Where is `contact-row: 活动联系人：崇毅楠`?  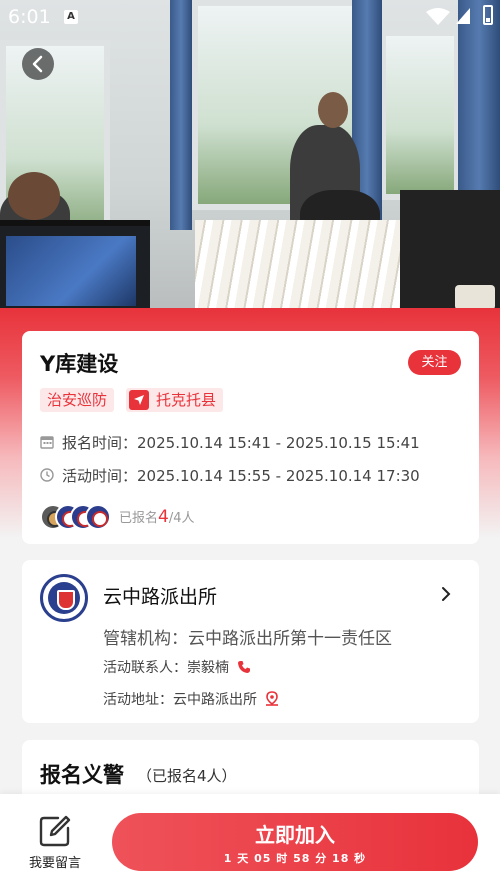 contact-row: 活动联系人：崇毅楠 is located at coordinates (177, 667).